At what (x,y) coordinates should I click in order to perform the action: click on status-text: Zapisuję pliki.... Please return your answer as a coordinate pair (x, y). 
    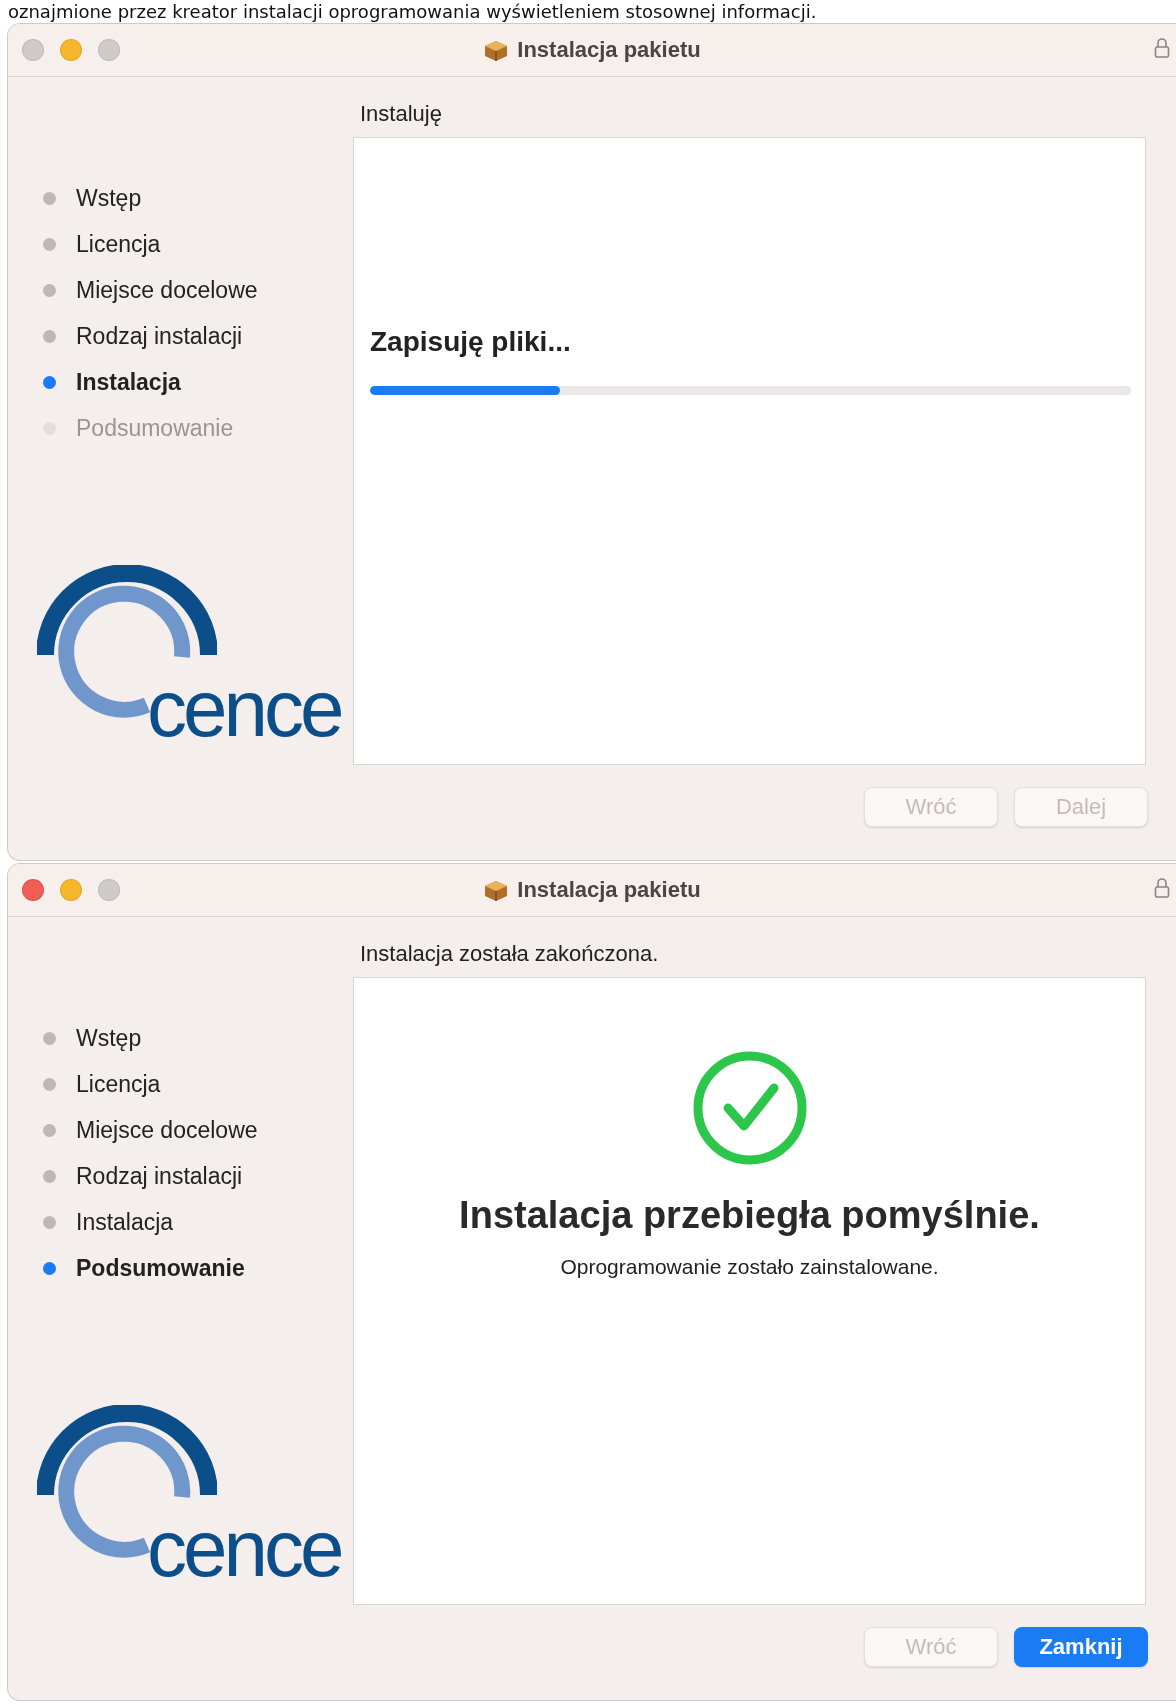
    Looking at the image, I should click on (471, 341).